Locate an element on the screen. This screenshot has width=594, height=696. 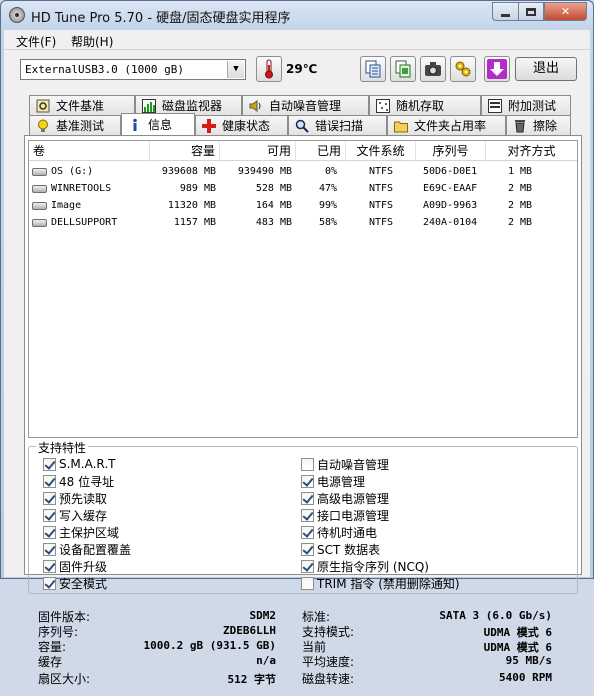
options-button is located at coordinates (463, 69).